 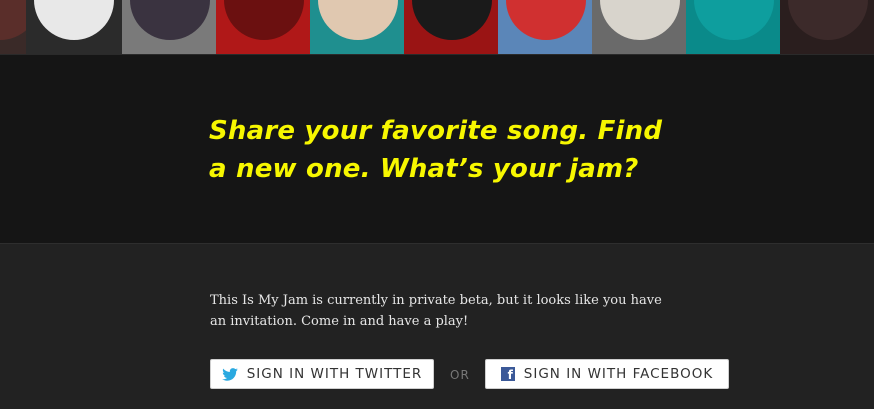 What do you see at coordinates (618, 374) in the screenshot?
I see `sign-in-facebook-label: SIGN IN WITH FACEBOOK` at bounding box center [618, 374].